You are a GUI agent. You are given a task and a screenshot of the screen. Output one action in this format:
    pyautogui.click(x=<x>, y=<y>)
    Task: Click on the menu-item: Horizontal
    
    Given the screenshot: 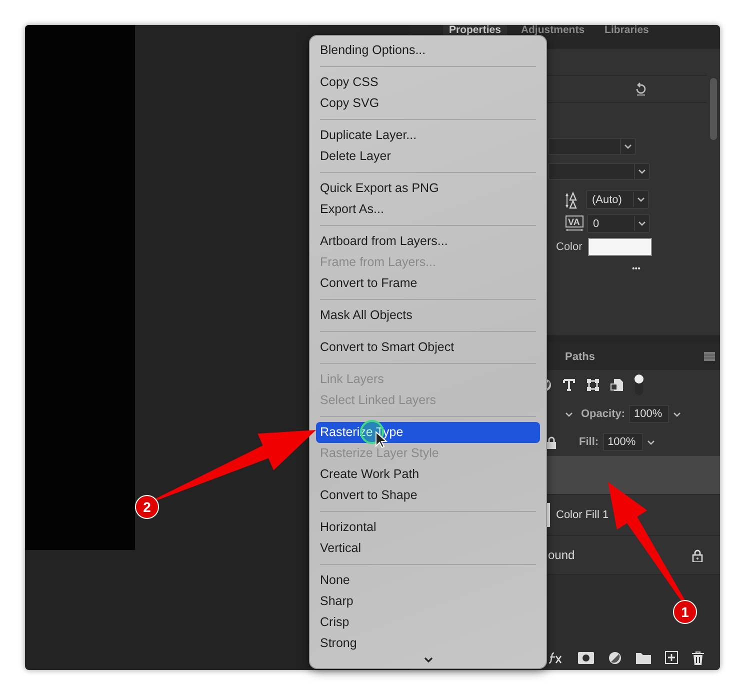 What is the action you would take?
    pyautogui.click(x=428, y=527)
    